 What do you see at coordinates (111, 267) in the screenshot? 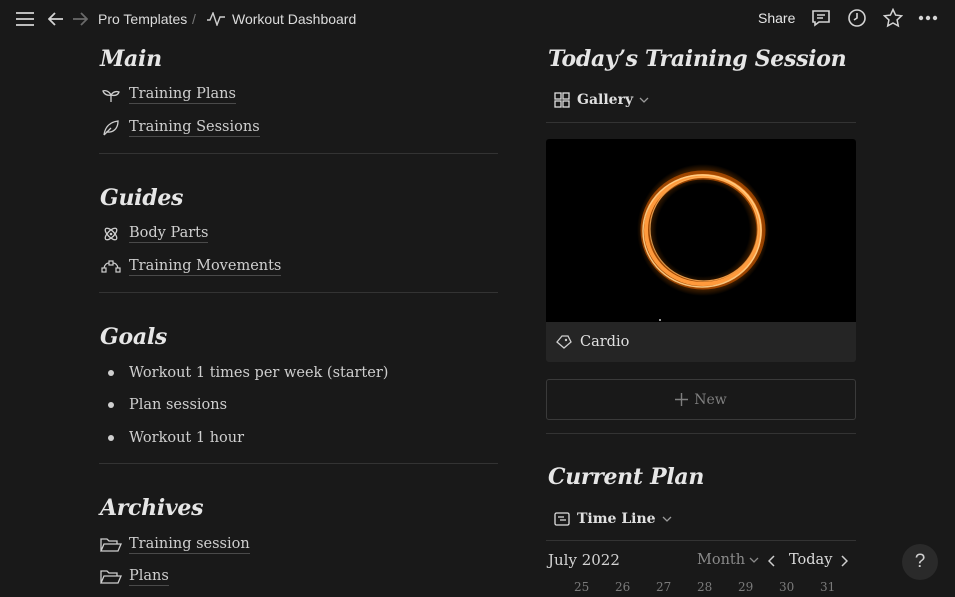
I see `bezier-curve-icon` at bounding box center [111, 267].